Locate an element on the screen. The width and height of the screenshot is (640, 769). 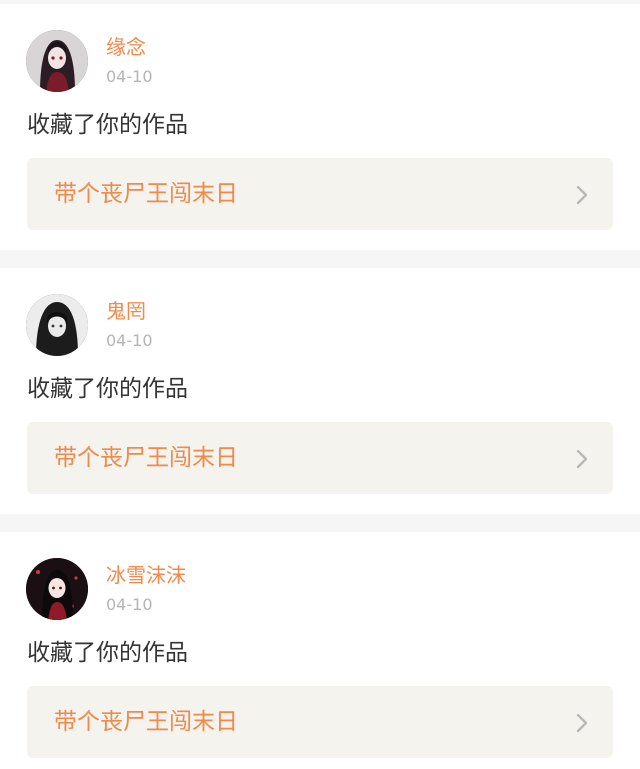
avatar-anime-girl-red-icon is located at coordinates (57, 61).